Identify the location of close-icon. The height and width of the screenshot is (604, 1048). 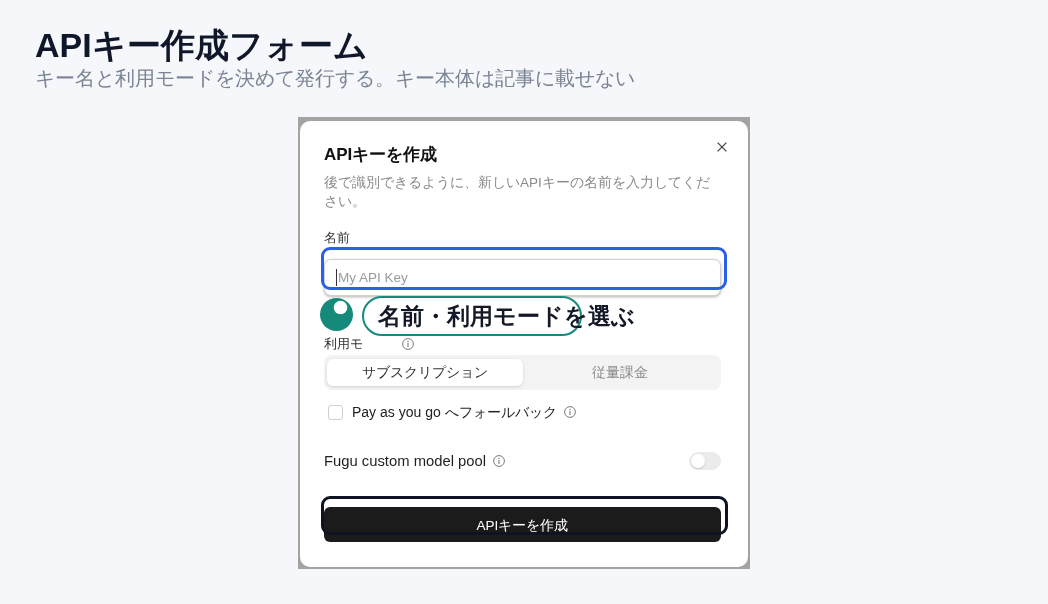
(722, 147).